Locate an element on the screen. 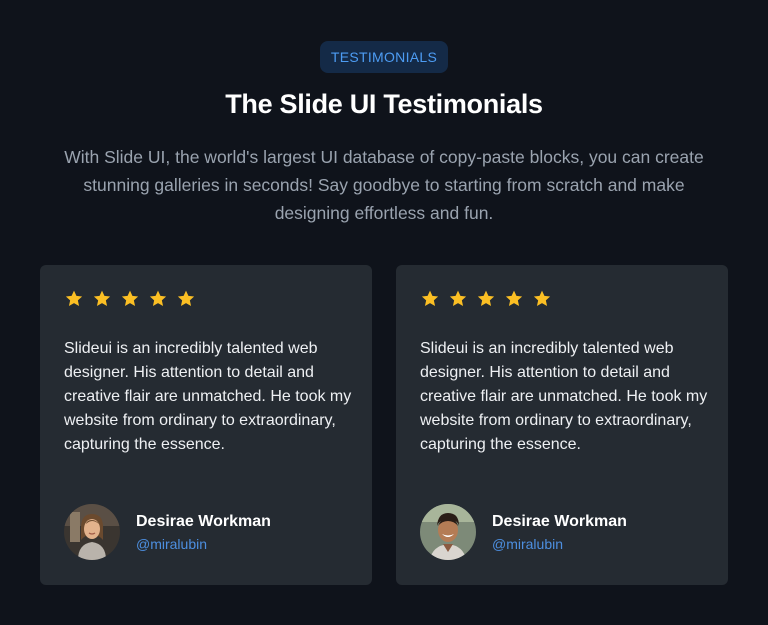 The image size is (768, 625). section-badge: TESTIMONIALS is located at coordinates (384, 57).